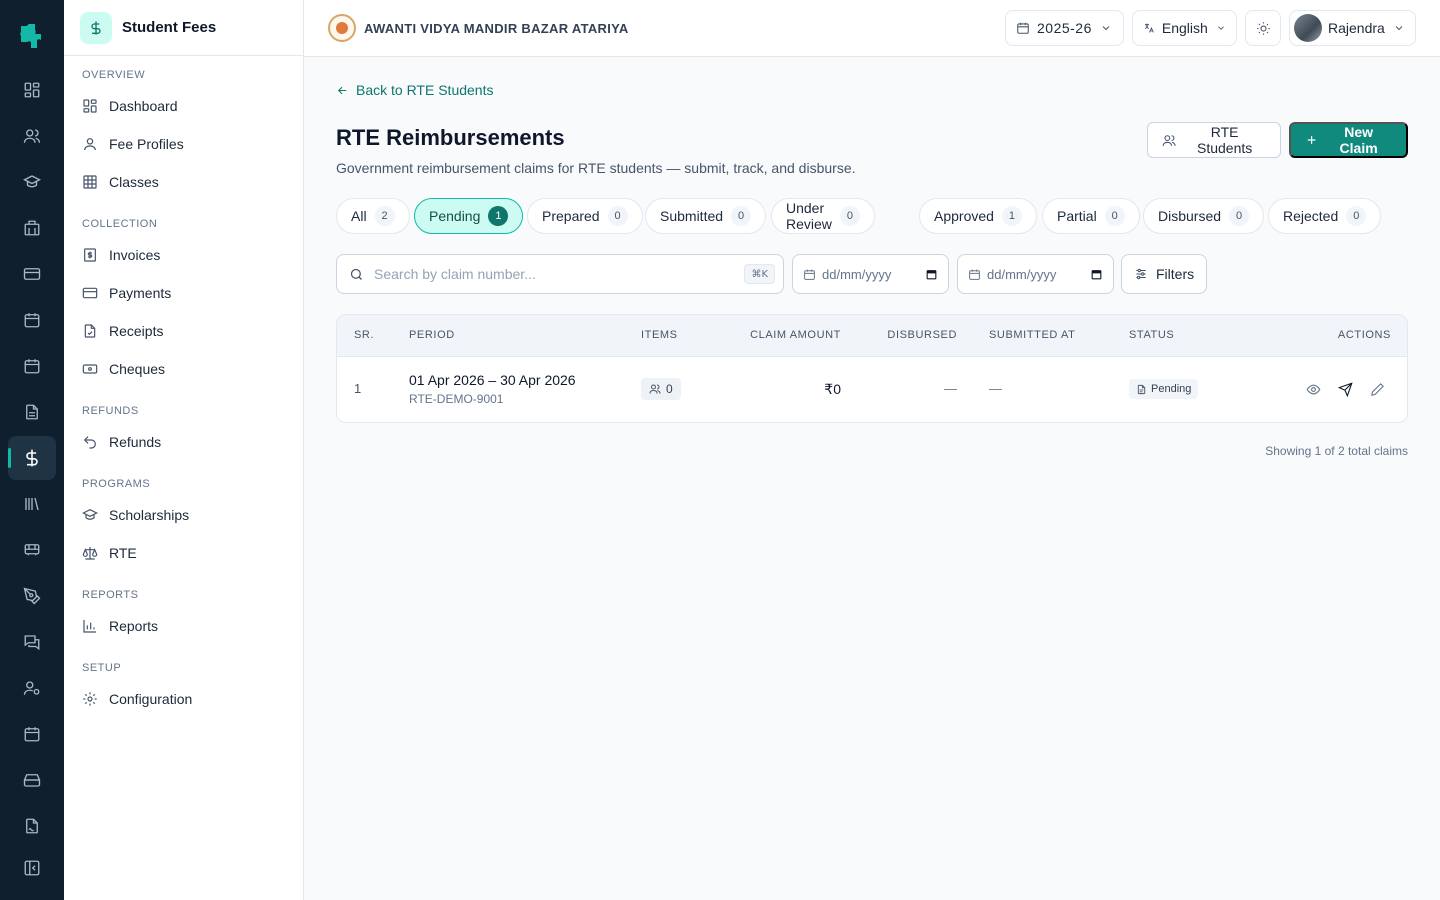  What do you see at coordinates (32, 412) in the screenshot?
I see `file-text-icon` at bounding box center [32, 412].